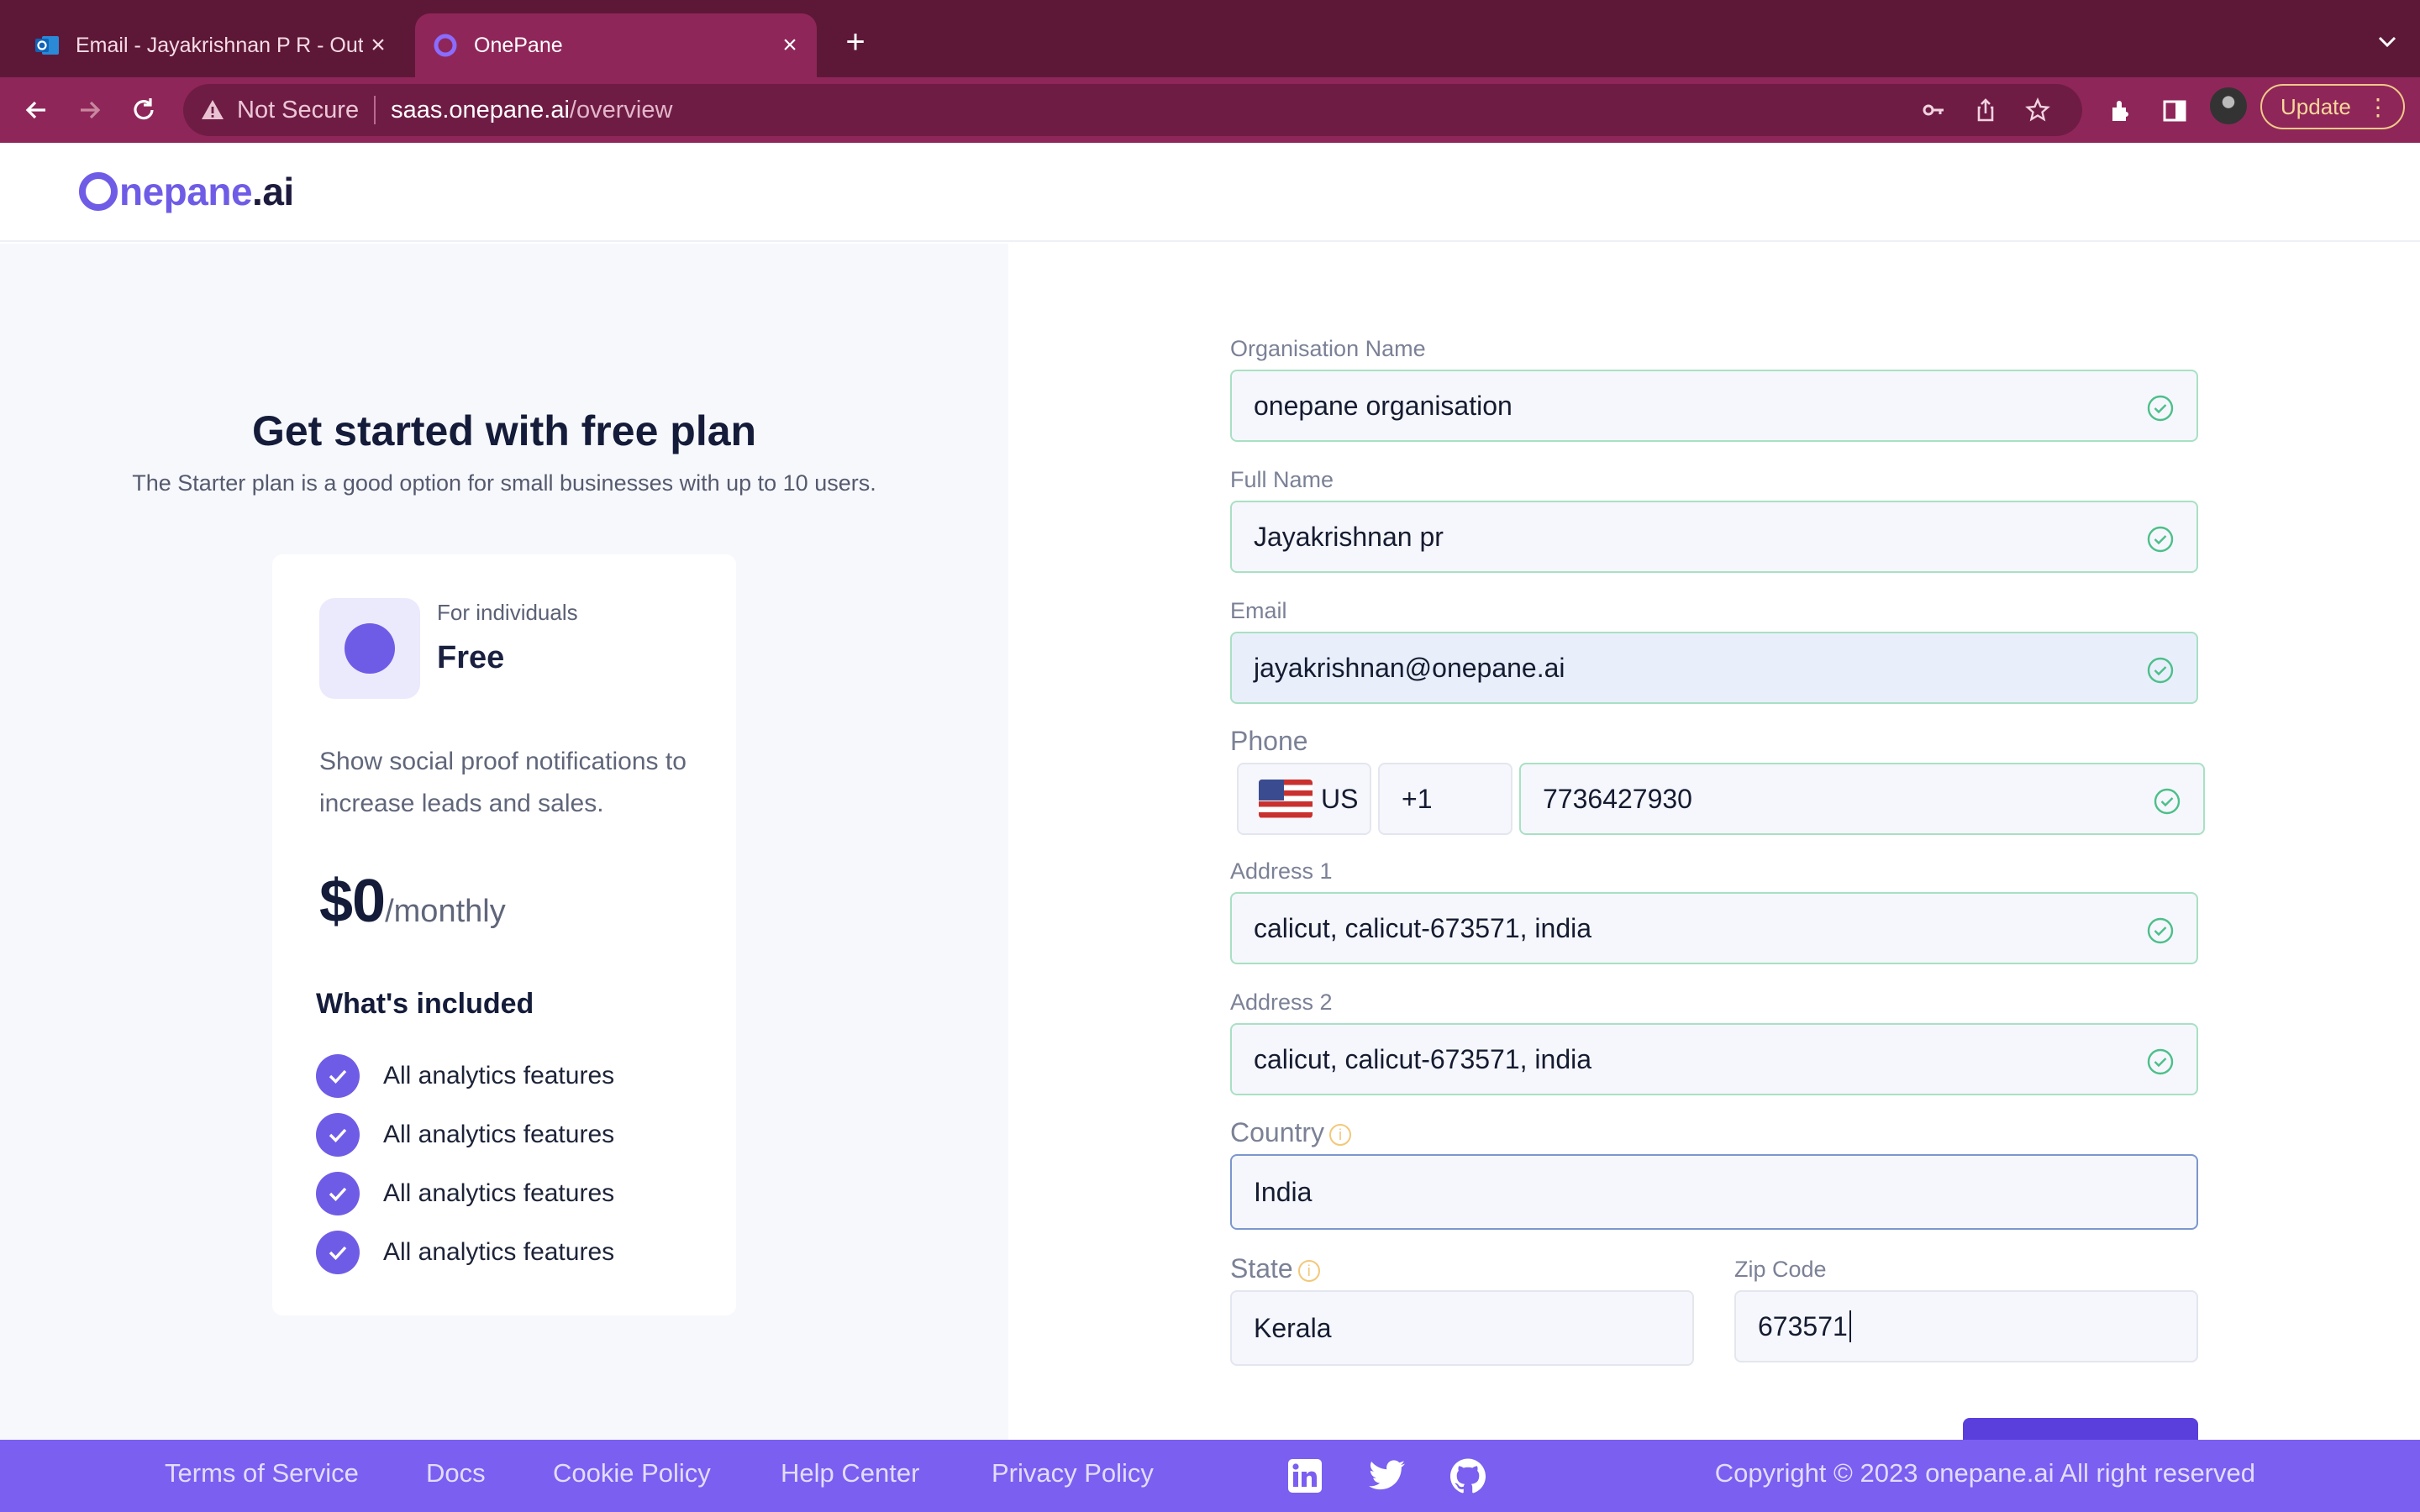  I want to click on phone-value: 7736427930, so click(1618, 798).